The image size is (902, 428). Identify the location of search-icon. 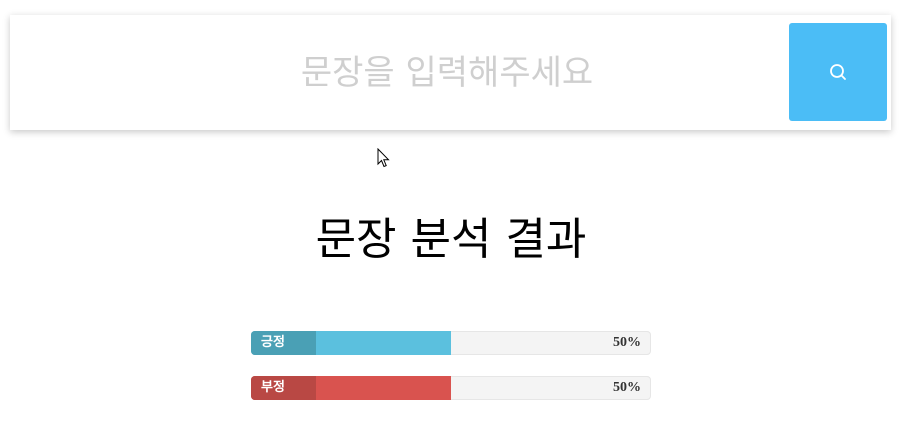
(838, 72).